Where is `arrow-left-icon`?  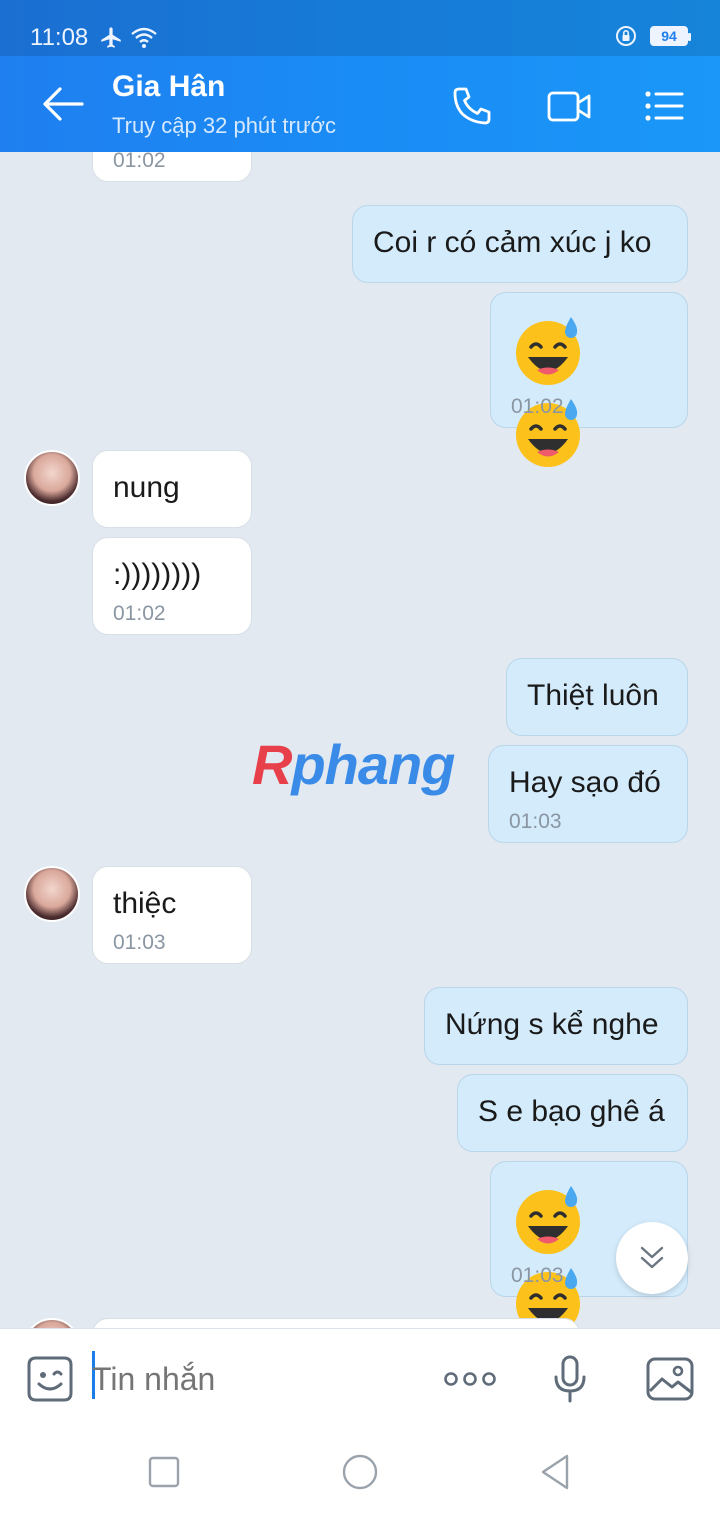 arrow-left-icon is located at coordinates (63, 104).